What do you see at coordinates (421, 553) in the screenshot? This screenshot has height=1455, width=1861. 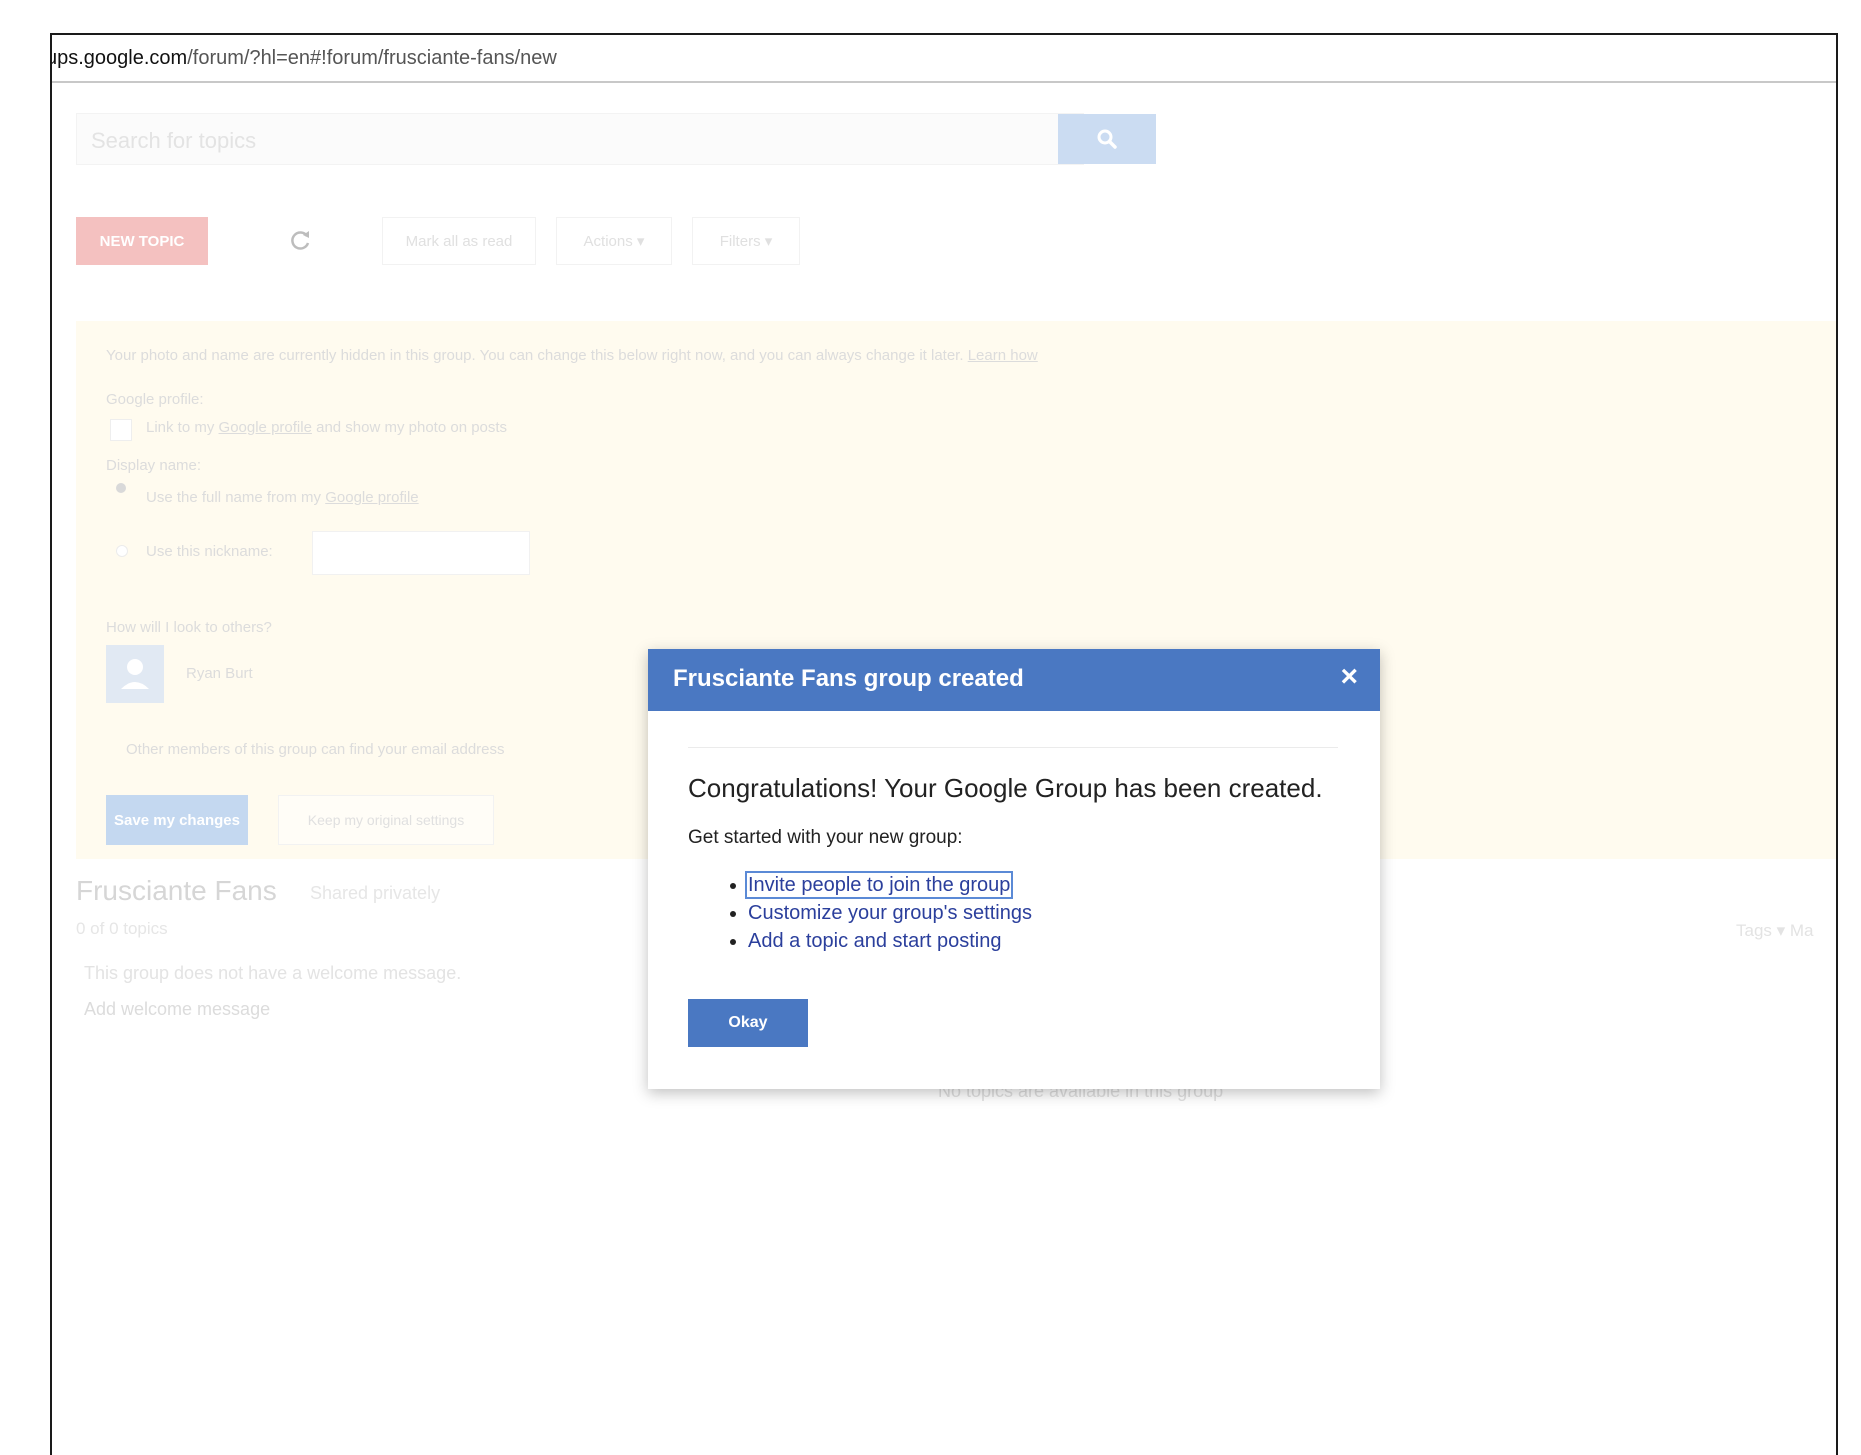 I see `nickname-input` at bounding box center [421, 553].